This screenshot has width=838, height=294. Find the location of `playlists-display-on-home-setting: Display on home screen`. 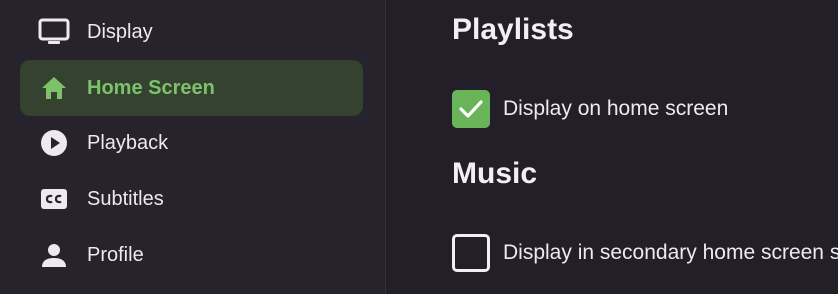

playlists-display-on-home-setting: Display on home screen is located at coordinates (590, 109).